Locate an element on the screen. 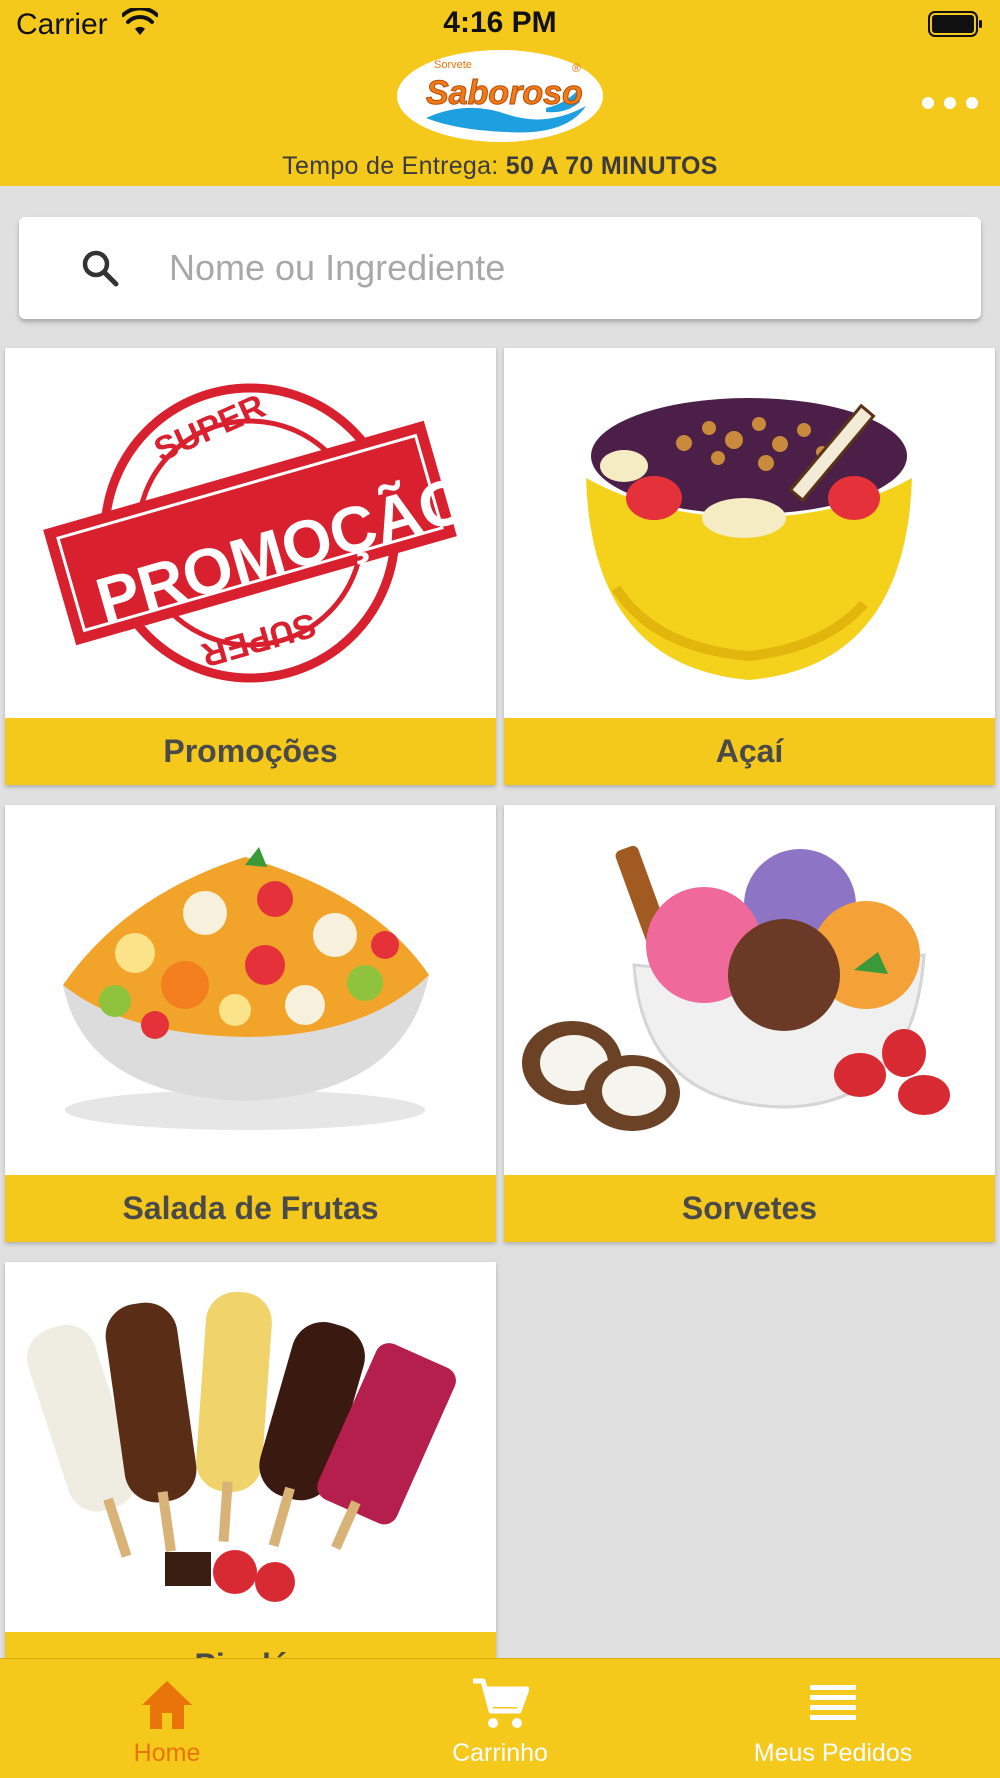  promotion-stamp-image: SUPER SUPER PROMOÇÃO is located at coordinates (250, 533).